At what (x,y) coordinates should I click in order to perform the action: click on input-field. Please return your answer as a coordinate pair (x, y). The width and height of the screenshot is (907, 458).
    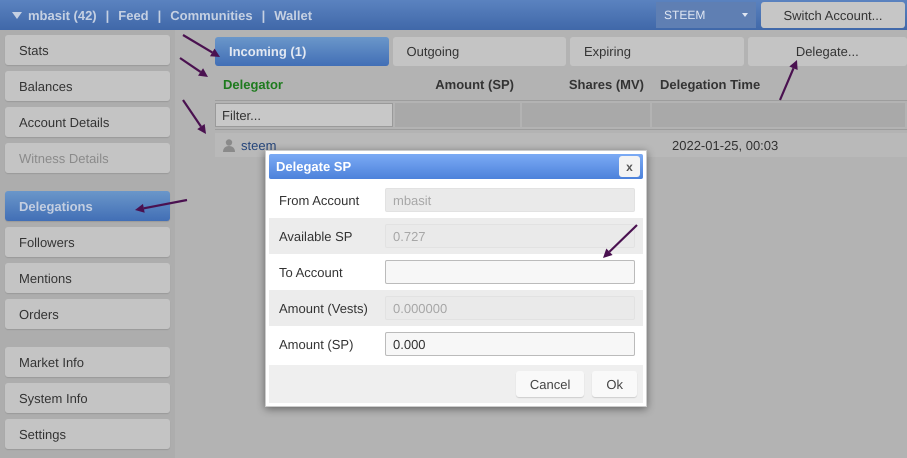
    Looking at the image, I should click on (510, 272).